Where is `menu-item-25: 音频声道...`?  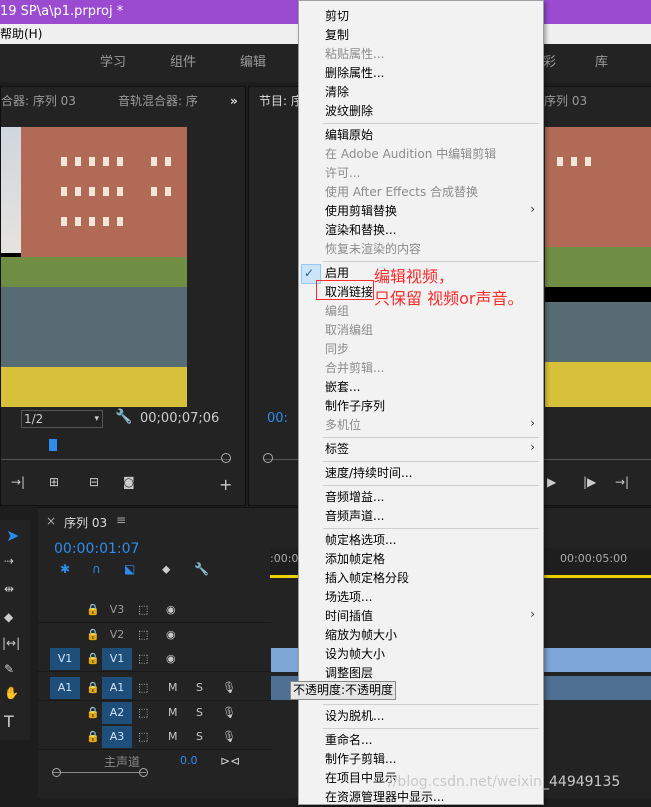 menu-item-25: 音频声道... is located at coordinates (430, 516).